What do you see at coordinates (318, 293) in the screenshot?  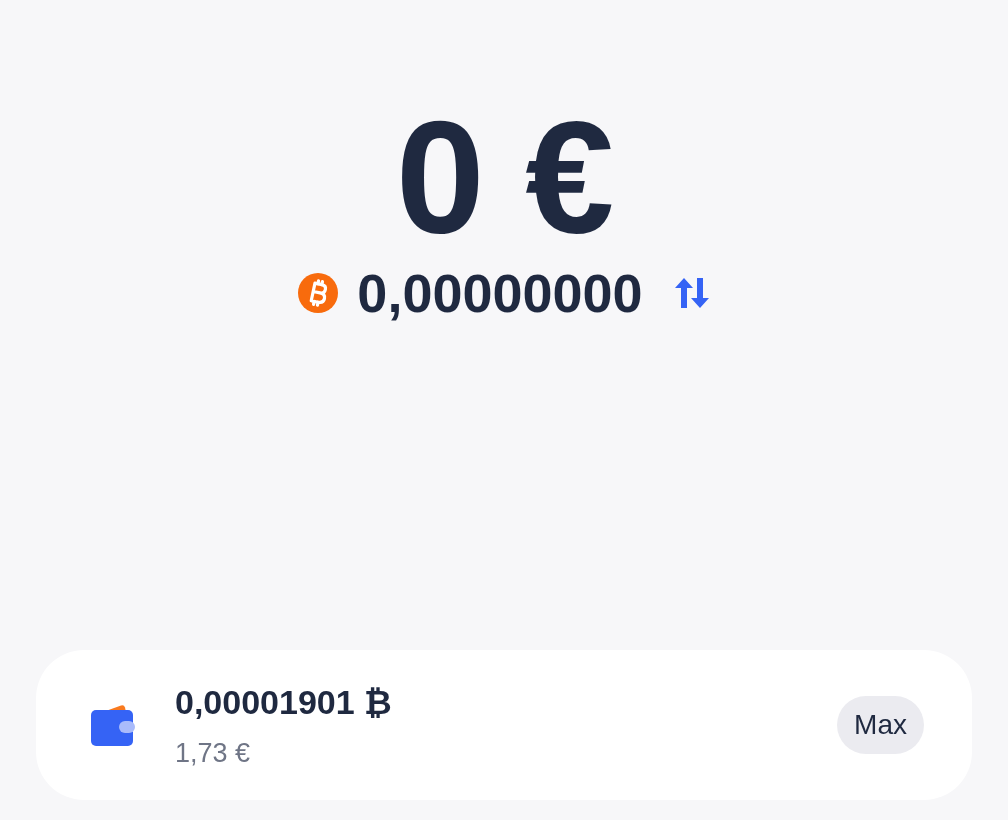 I see `bitcoin-icon` at bounding box center [318, 293].